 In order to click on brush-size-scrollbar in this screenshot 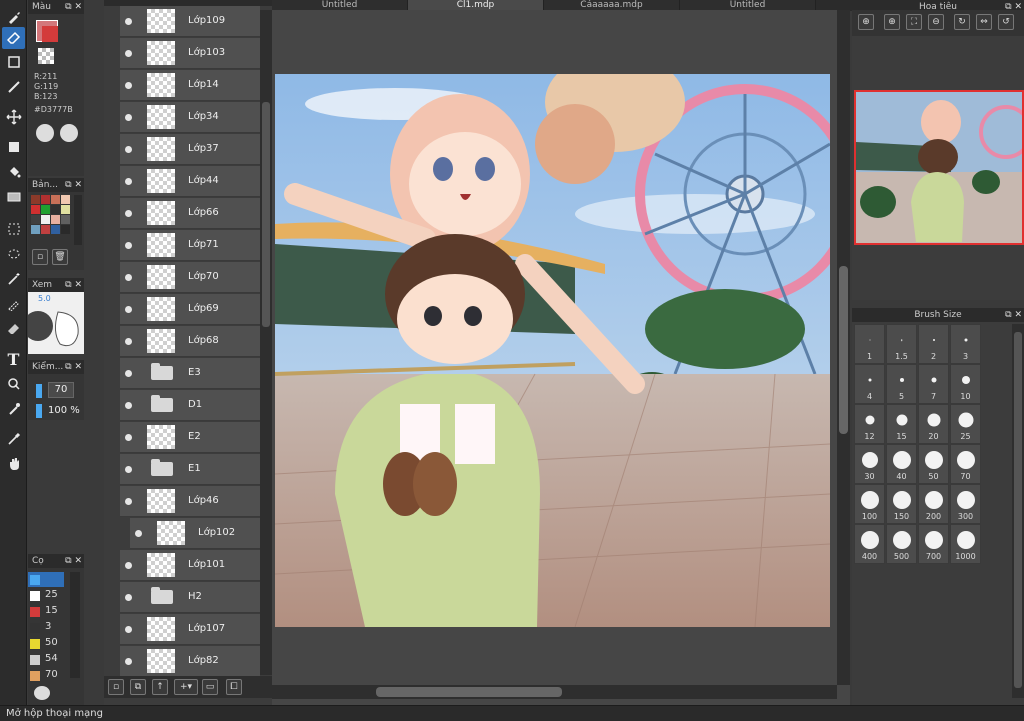, I will do `click(1018, 511)`.